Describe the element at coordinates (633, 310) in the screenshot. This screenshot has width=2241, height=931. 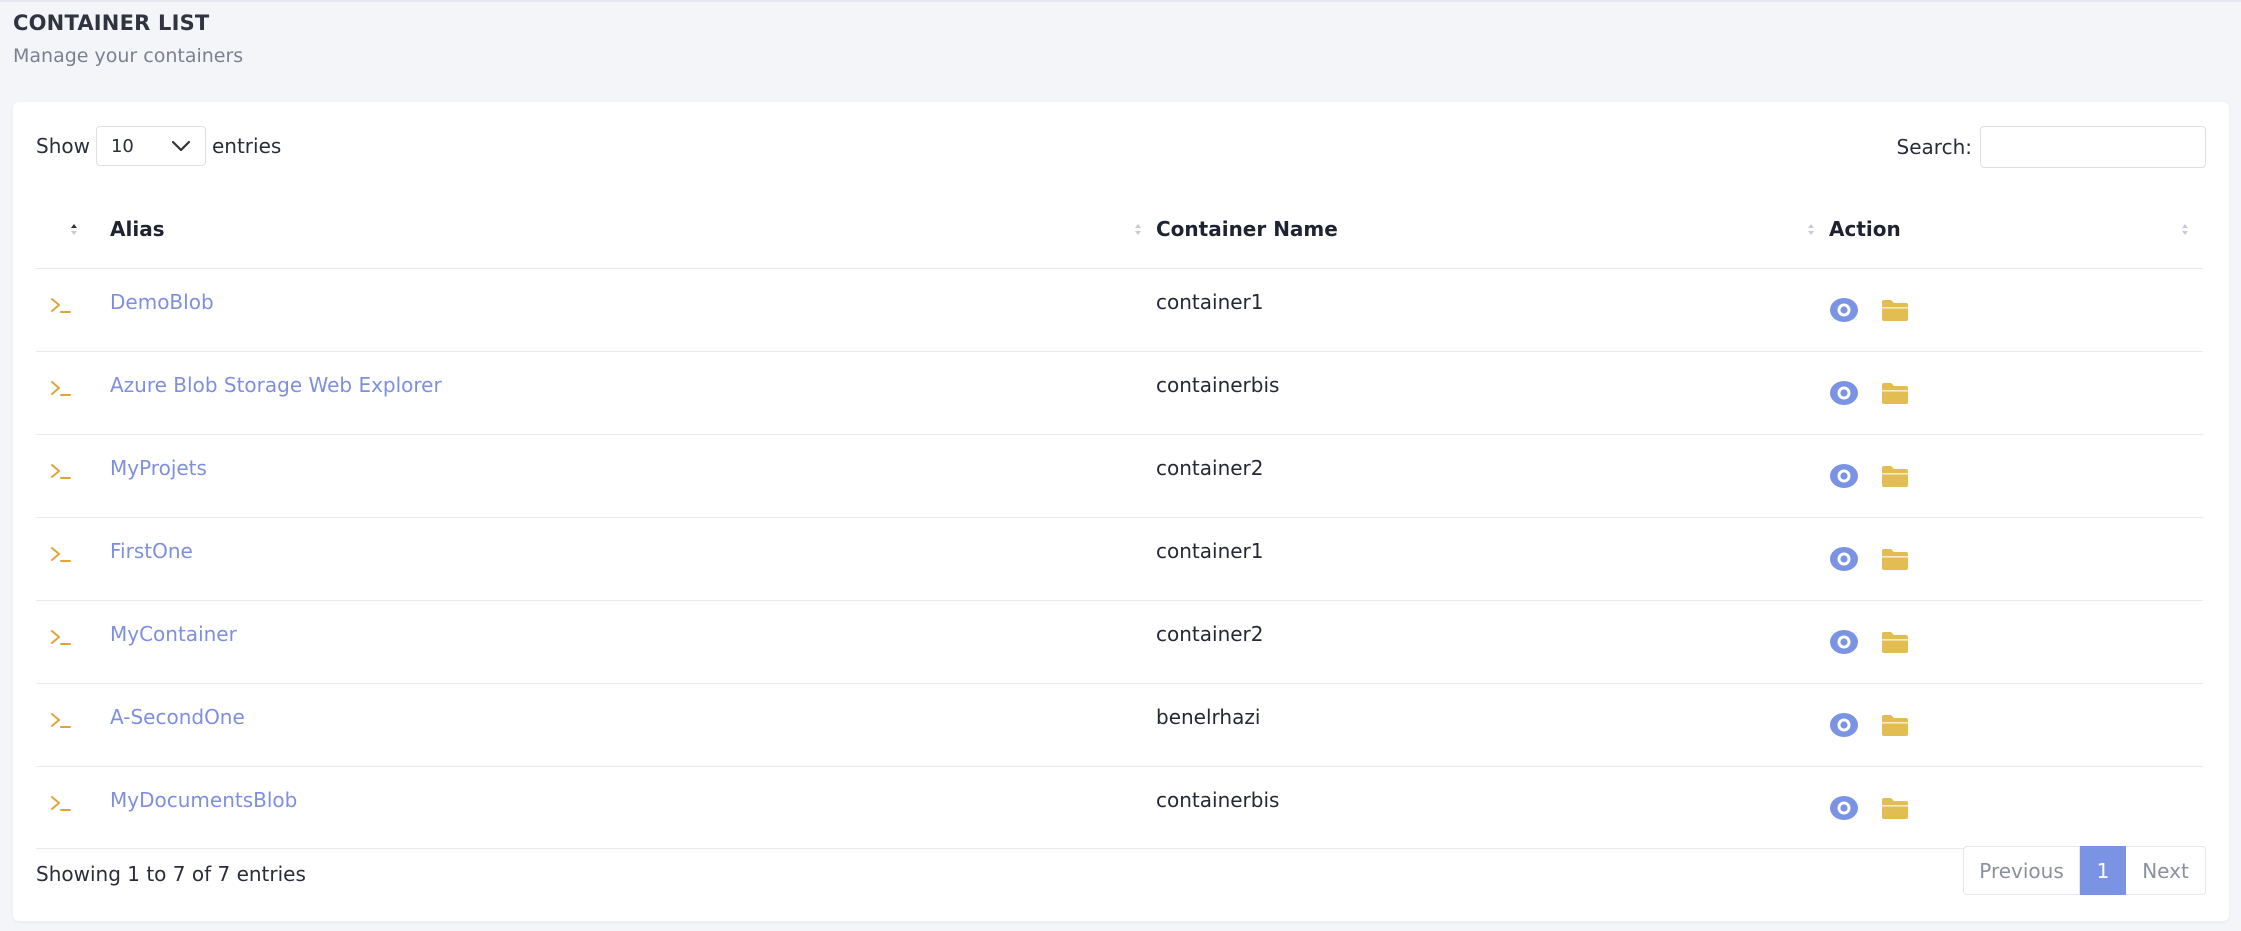
I see `alias-cell: DemoBlob` at that location.